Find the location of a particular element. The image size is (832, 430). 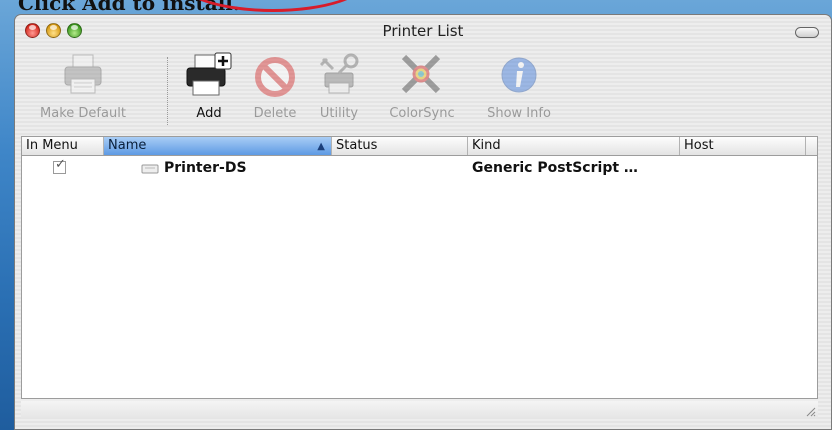

column-kind-label: Kind is located at coordinates (486, 145).